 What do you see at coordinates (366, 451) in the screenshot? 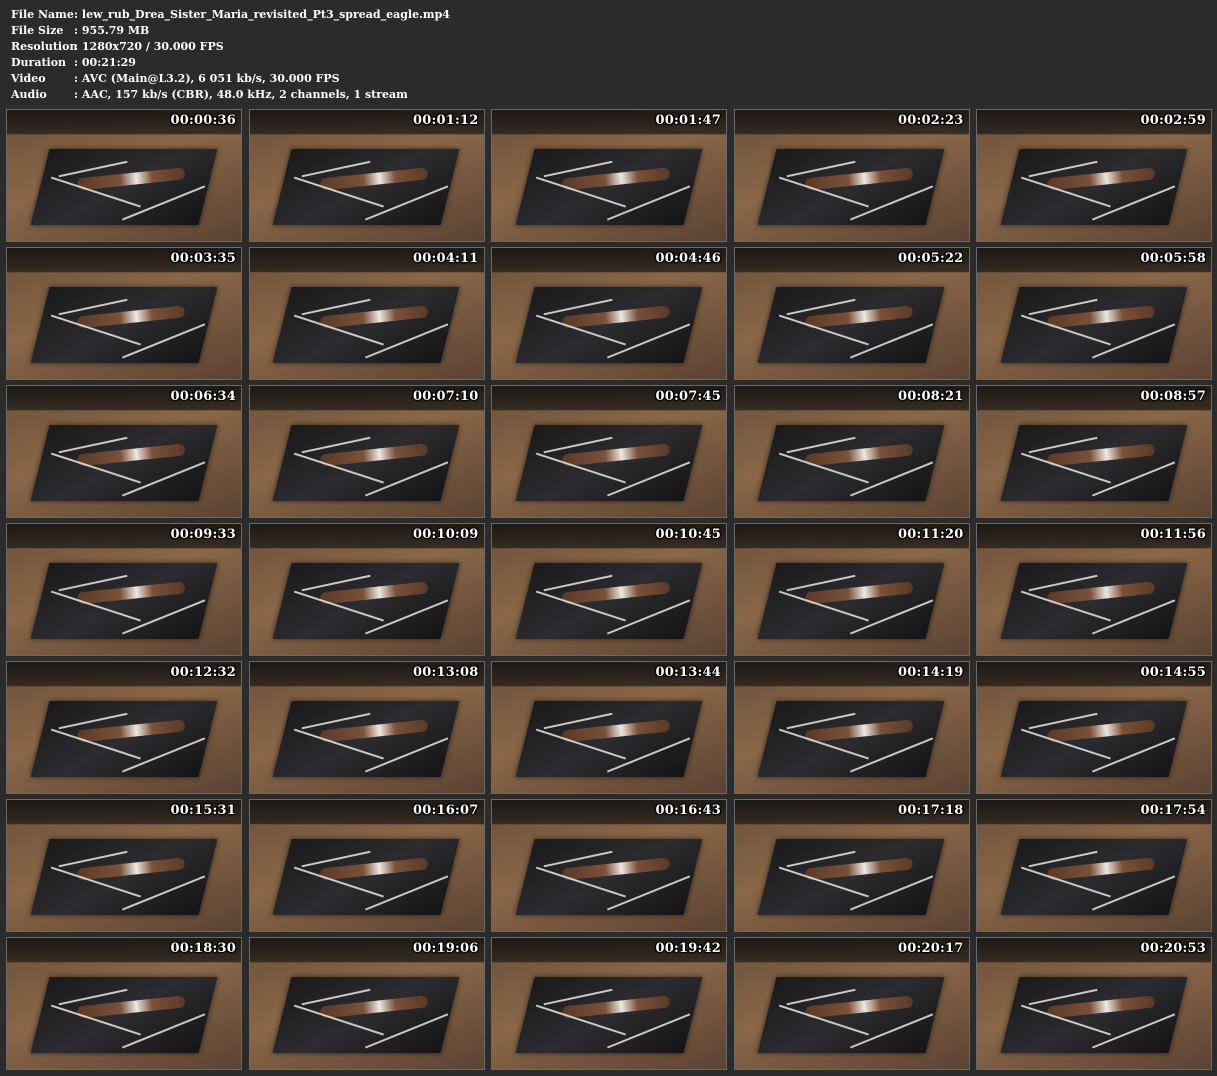
I see `thumbnail-frame: 00:07:10` at bounding box center [366, 451].